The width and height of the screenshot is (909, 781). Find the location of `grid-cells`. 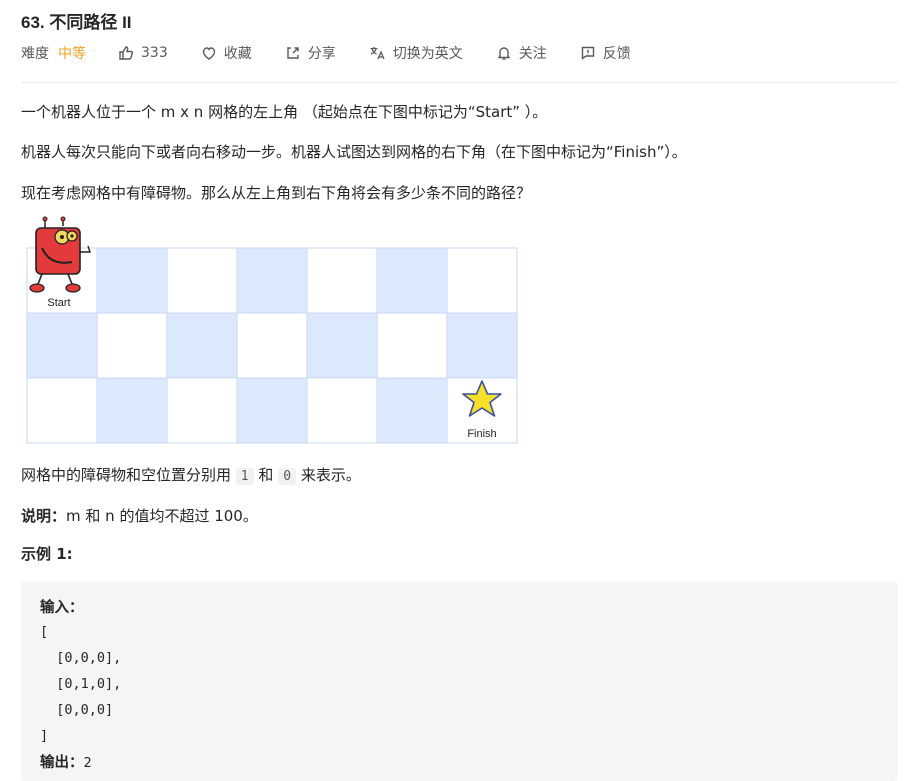

grid-cells is located at coordinates (272, 345).